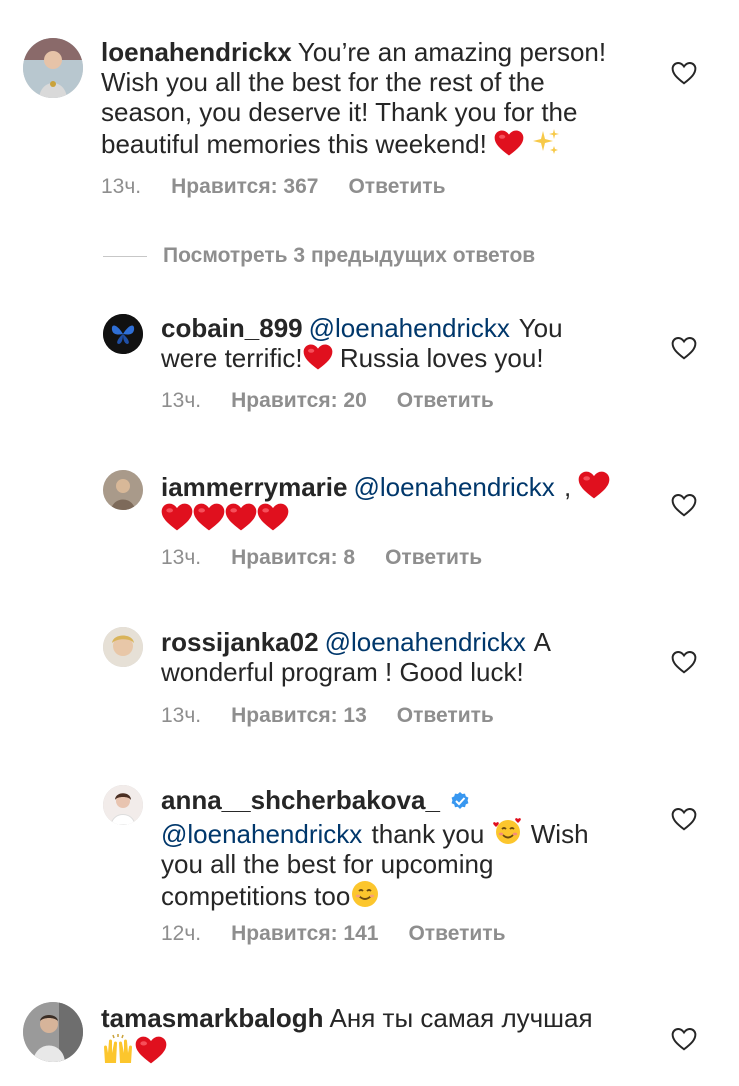 Image resolution: width=739 pixels, height=1086 pixels. I want to click on username: tamasmarkbalogh, so click(212, 1018).